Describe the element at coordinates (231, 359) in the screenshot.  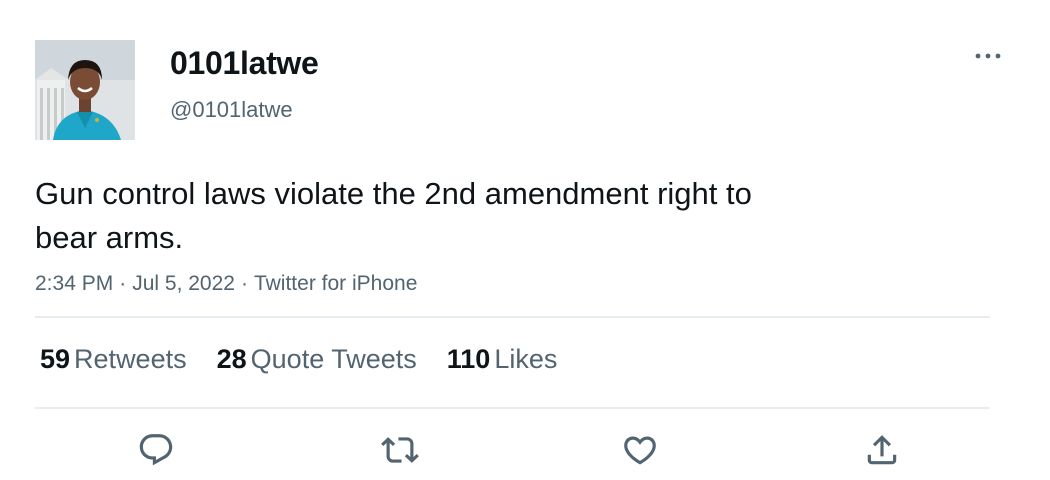
I see `quote-tweets-count: 28` at that location.